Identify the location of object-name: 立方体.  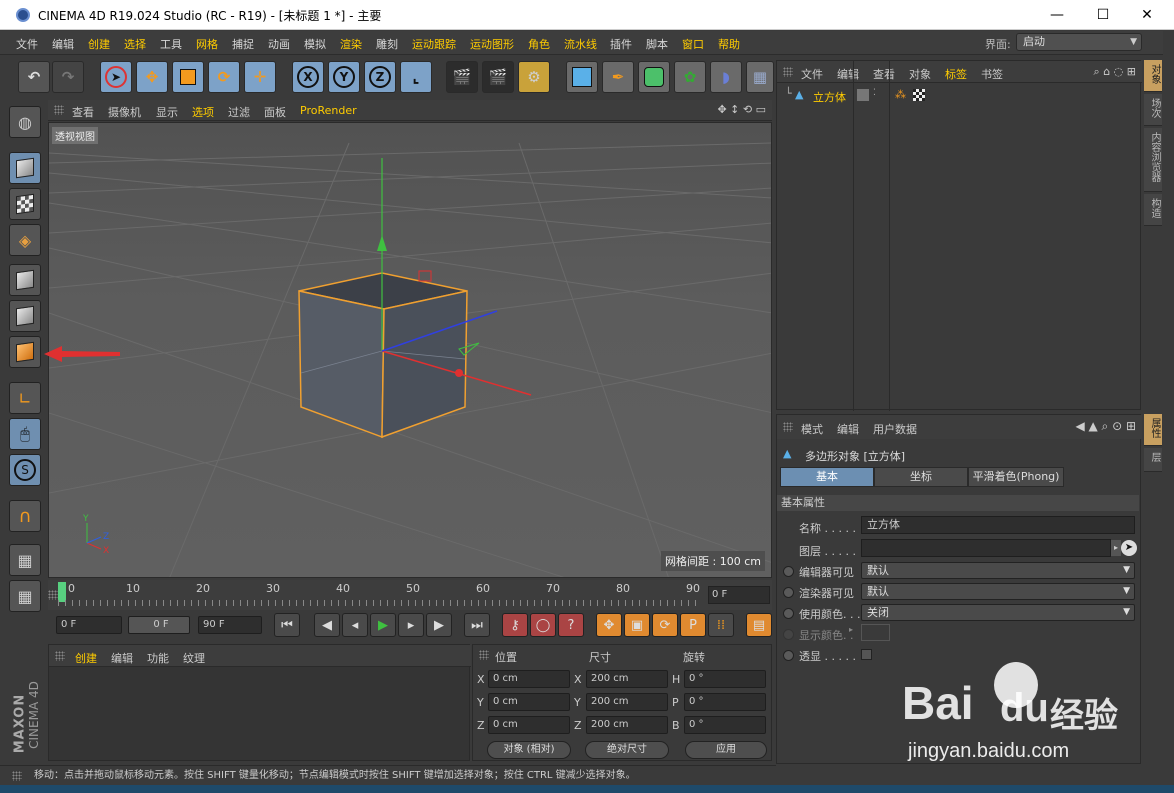
(829, 97).